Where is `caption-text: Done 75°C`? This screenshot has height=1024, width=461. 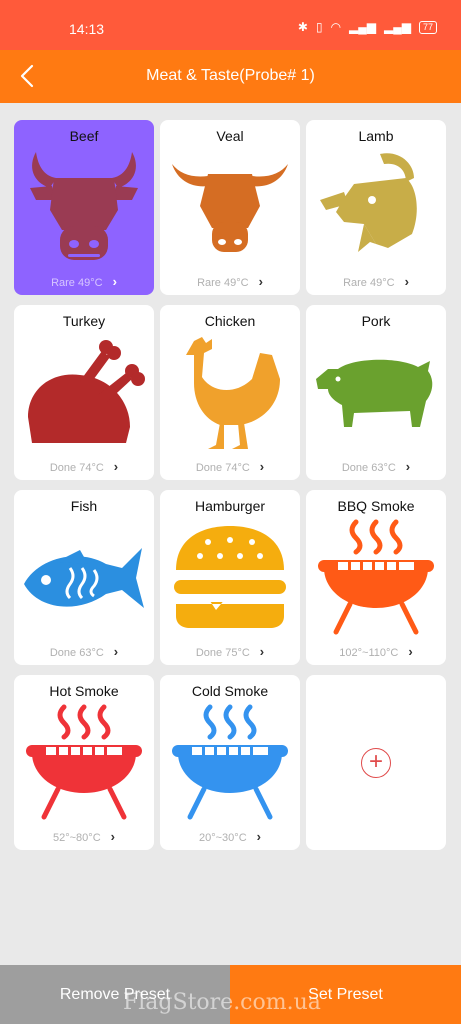 caption-text: Done 75°C is located at coordinates (222, 653).